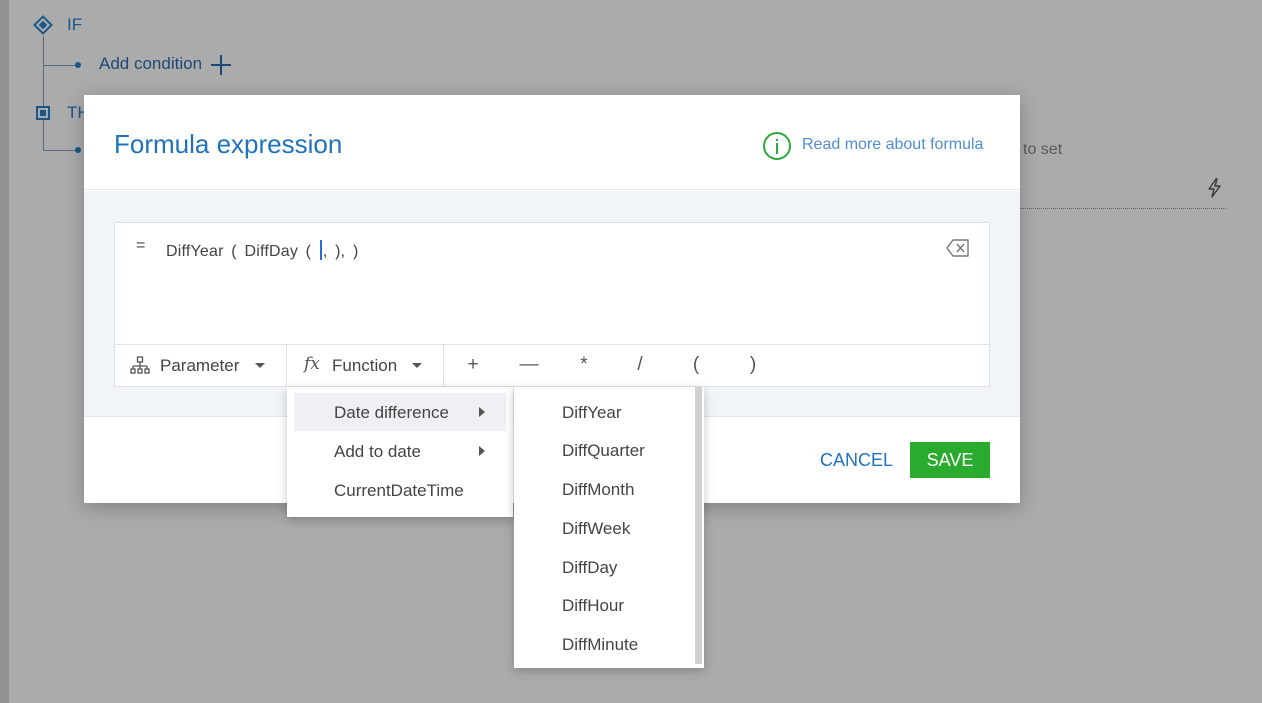 The height and width of the screenshot is (703, 1262). What do you see at coordinates (140, 365) in the screenshot?
I see `hierarchy-icon` at bounding box center [140, 365].